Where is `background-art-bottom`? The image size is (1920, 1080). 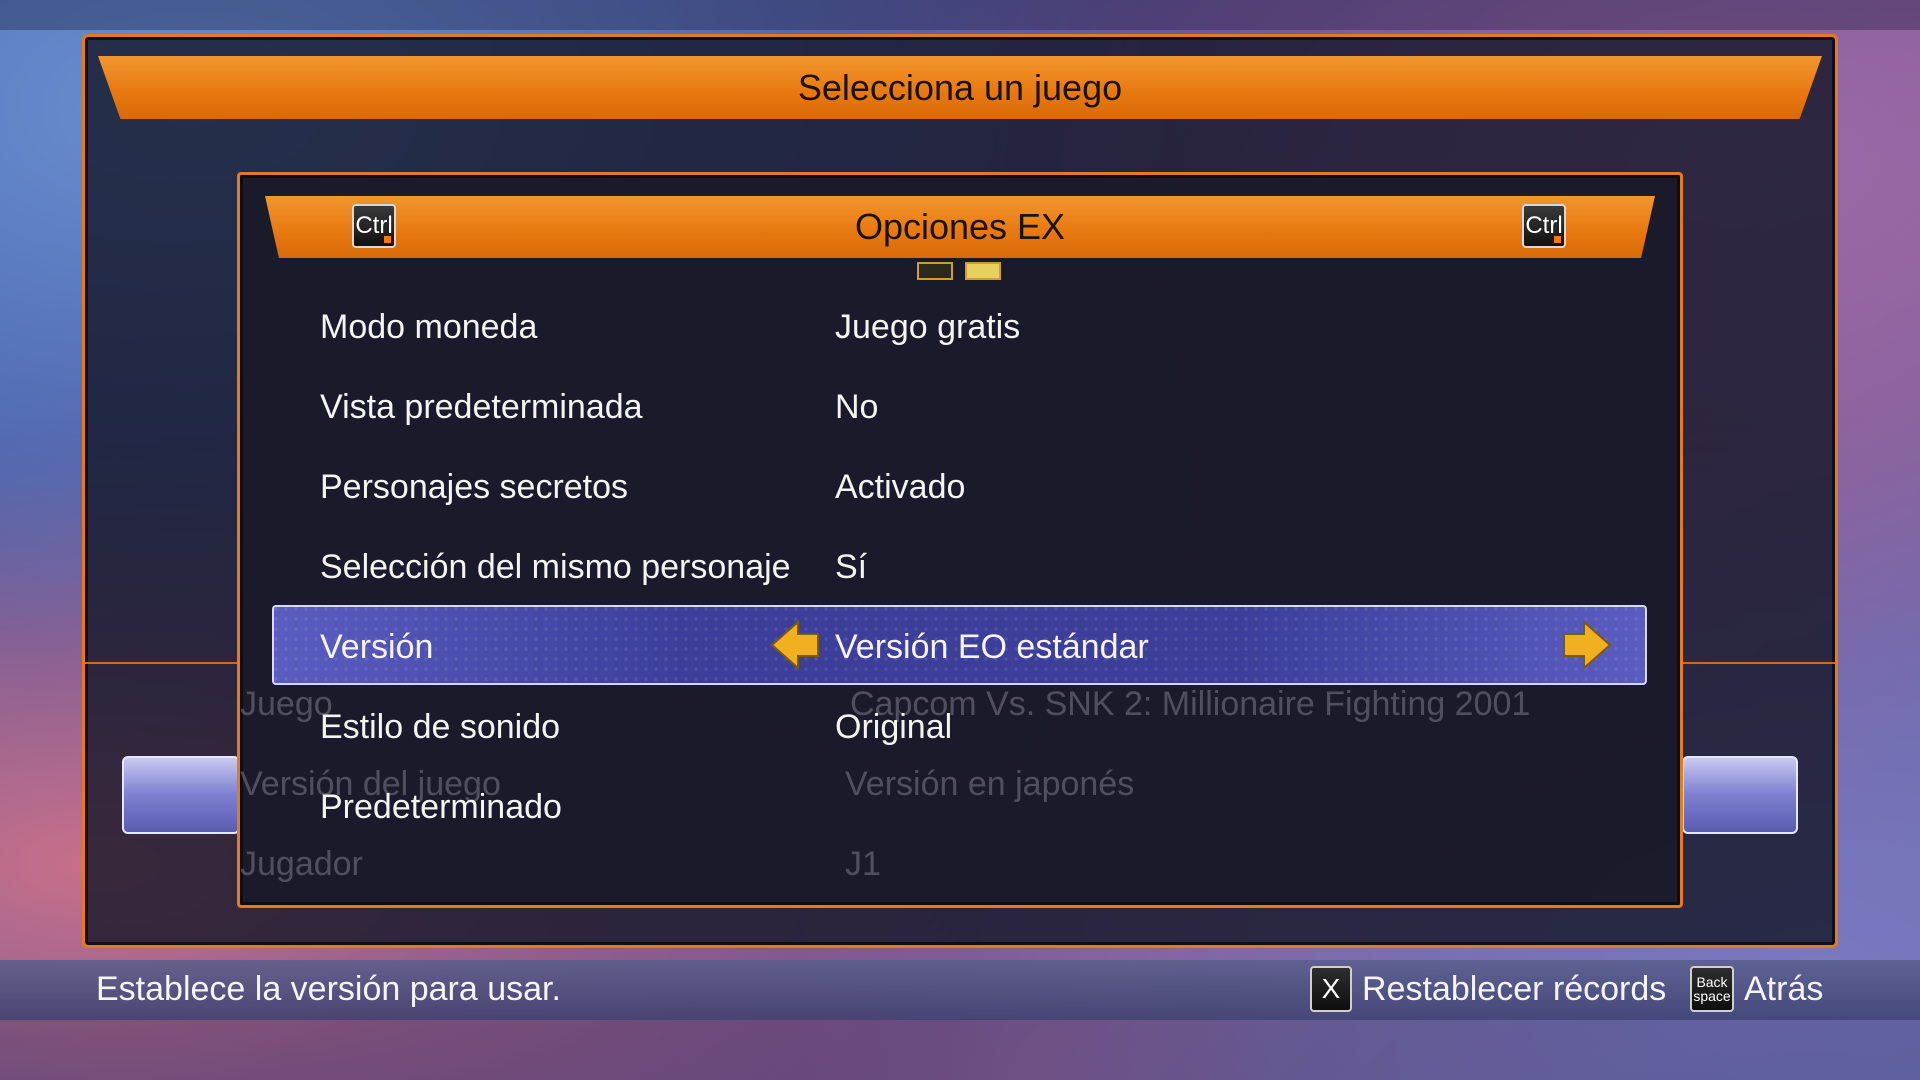 background-art-bottom is located at coordinates (960, 1050).